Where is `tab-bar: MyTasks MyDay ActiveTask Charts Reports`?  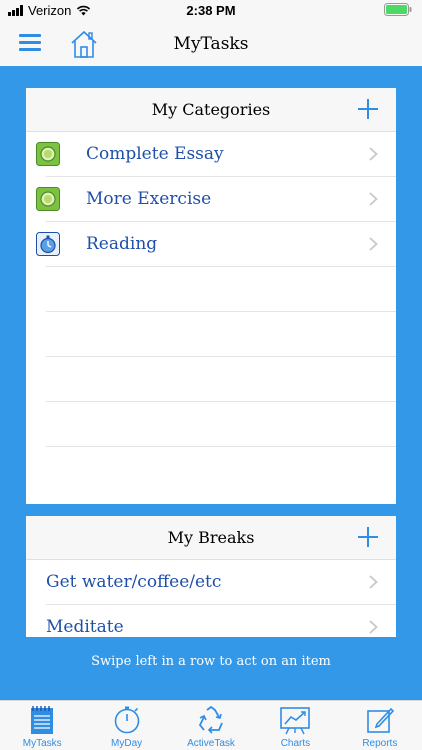
tab-bar: MyTasks MyDay ActiveTask Charts Reports is located at coordinates (211, 725).